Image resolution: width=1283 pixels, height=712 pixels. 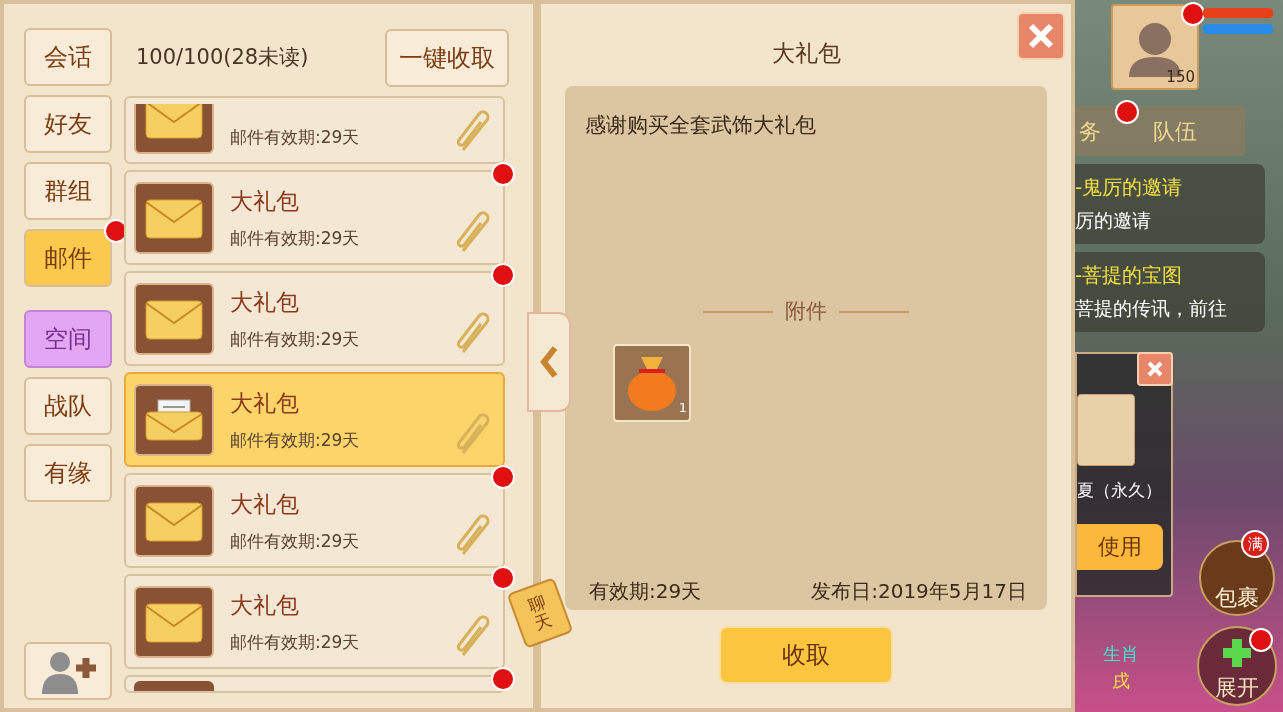 I want to click on quest-title: -鬼厉的邀请, so click(x=1129, y=187).